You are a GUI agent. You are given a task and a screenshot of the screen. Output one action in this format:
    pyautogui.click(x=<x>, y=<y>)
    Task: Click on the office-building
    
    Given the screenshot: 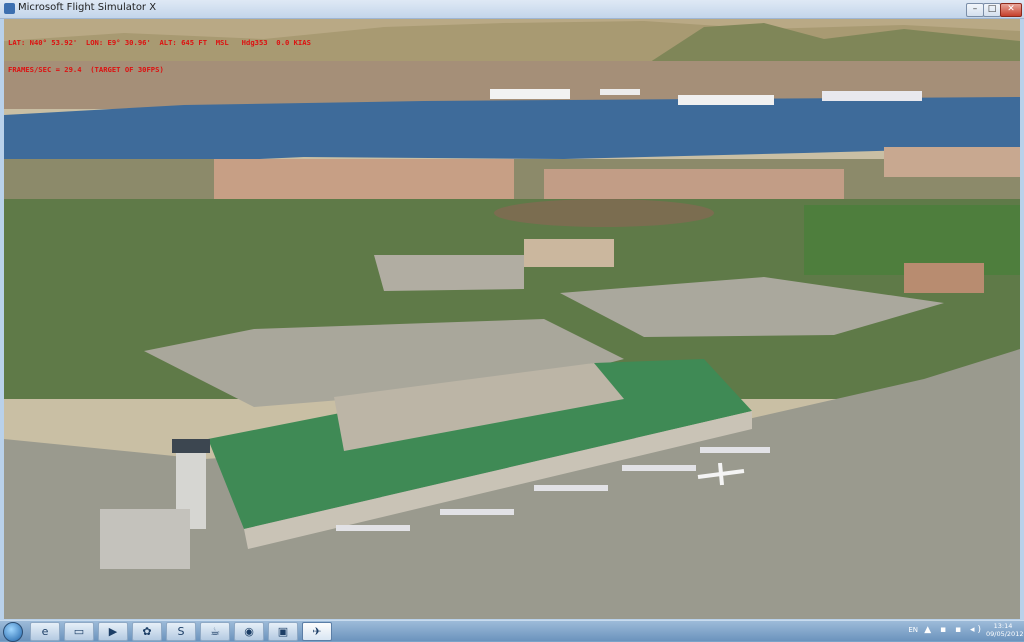 What is the action you would take?
    pyautogui.click(x=944, y=278)
    